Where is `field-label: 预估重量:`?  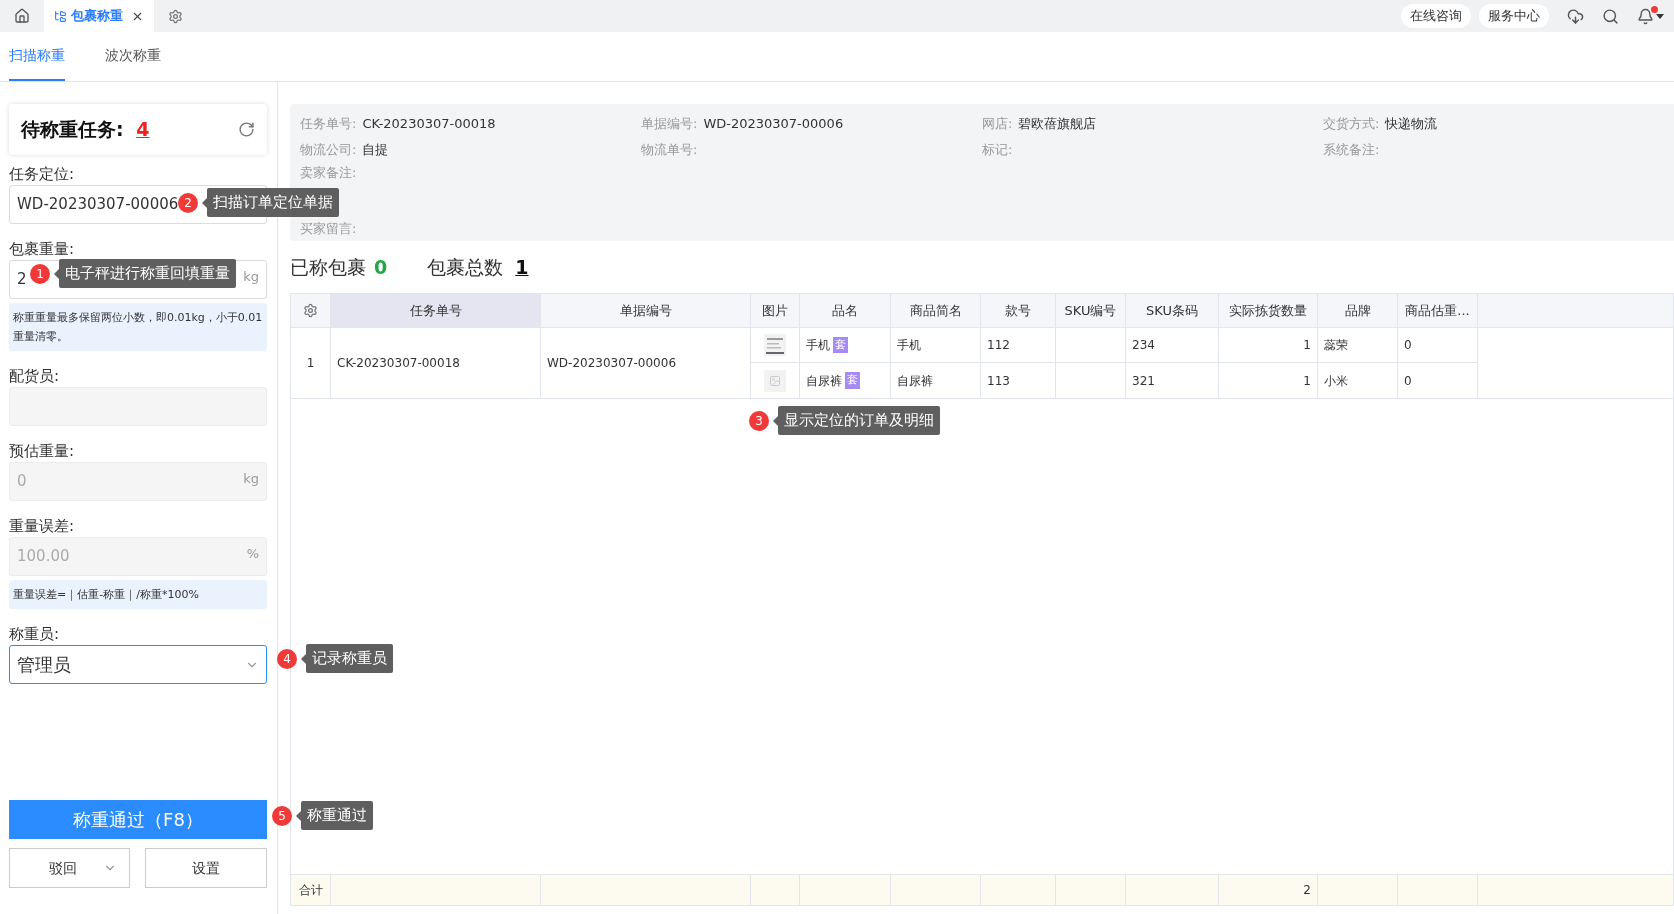 field-label: 预估重量: is located at coordinates (42, 451).